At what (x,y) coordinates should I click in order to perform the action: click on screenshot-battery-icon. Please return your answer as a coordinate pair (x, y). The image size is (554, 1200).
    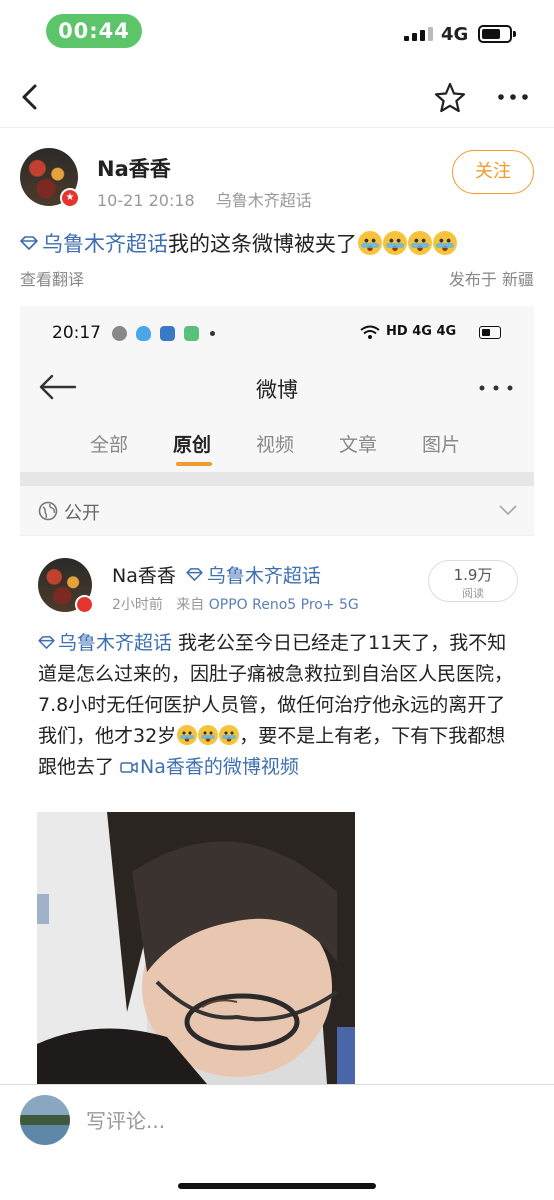
    Looking at the image, I should click on (490, 332).